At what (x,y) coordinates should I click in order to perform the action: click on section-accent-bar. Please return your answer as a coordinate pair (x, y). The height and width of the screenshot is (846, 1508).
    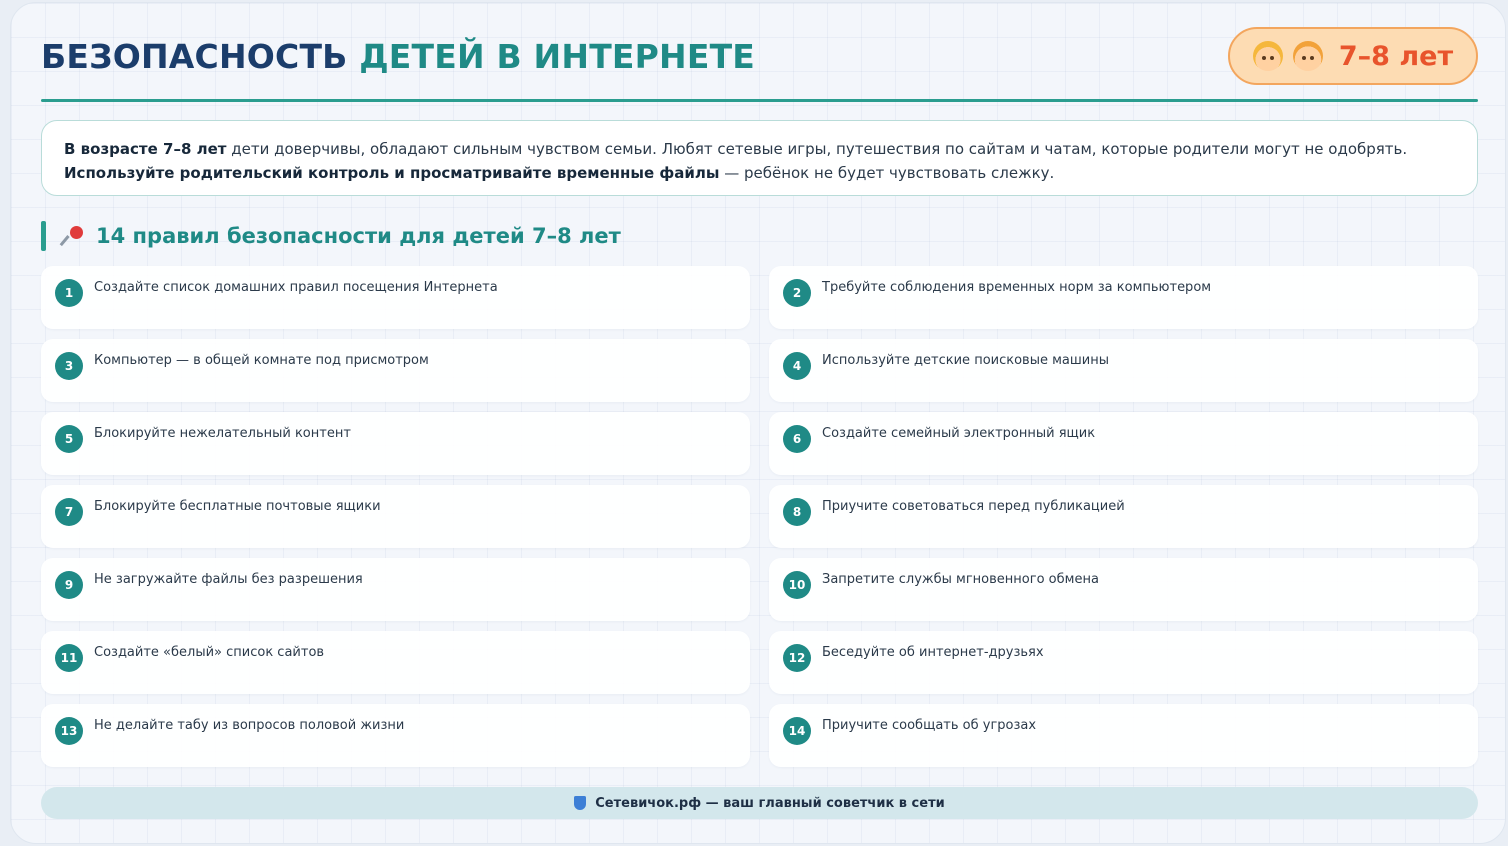
    Looking at the image, I should click on (43, 236).